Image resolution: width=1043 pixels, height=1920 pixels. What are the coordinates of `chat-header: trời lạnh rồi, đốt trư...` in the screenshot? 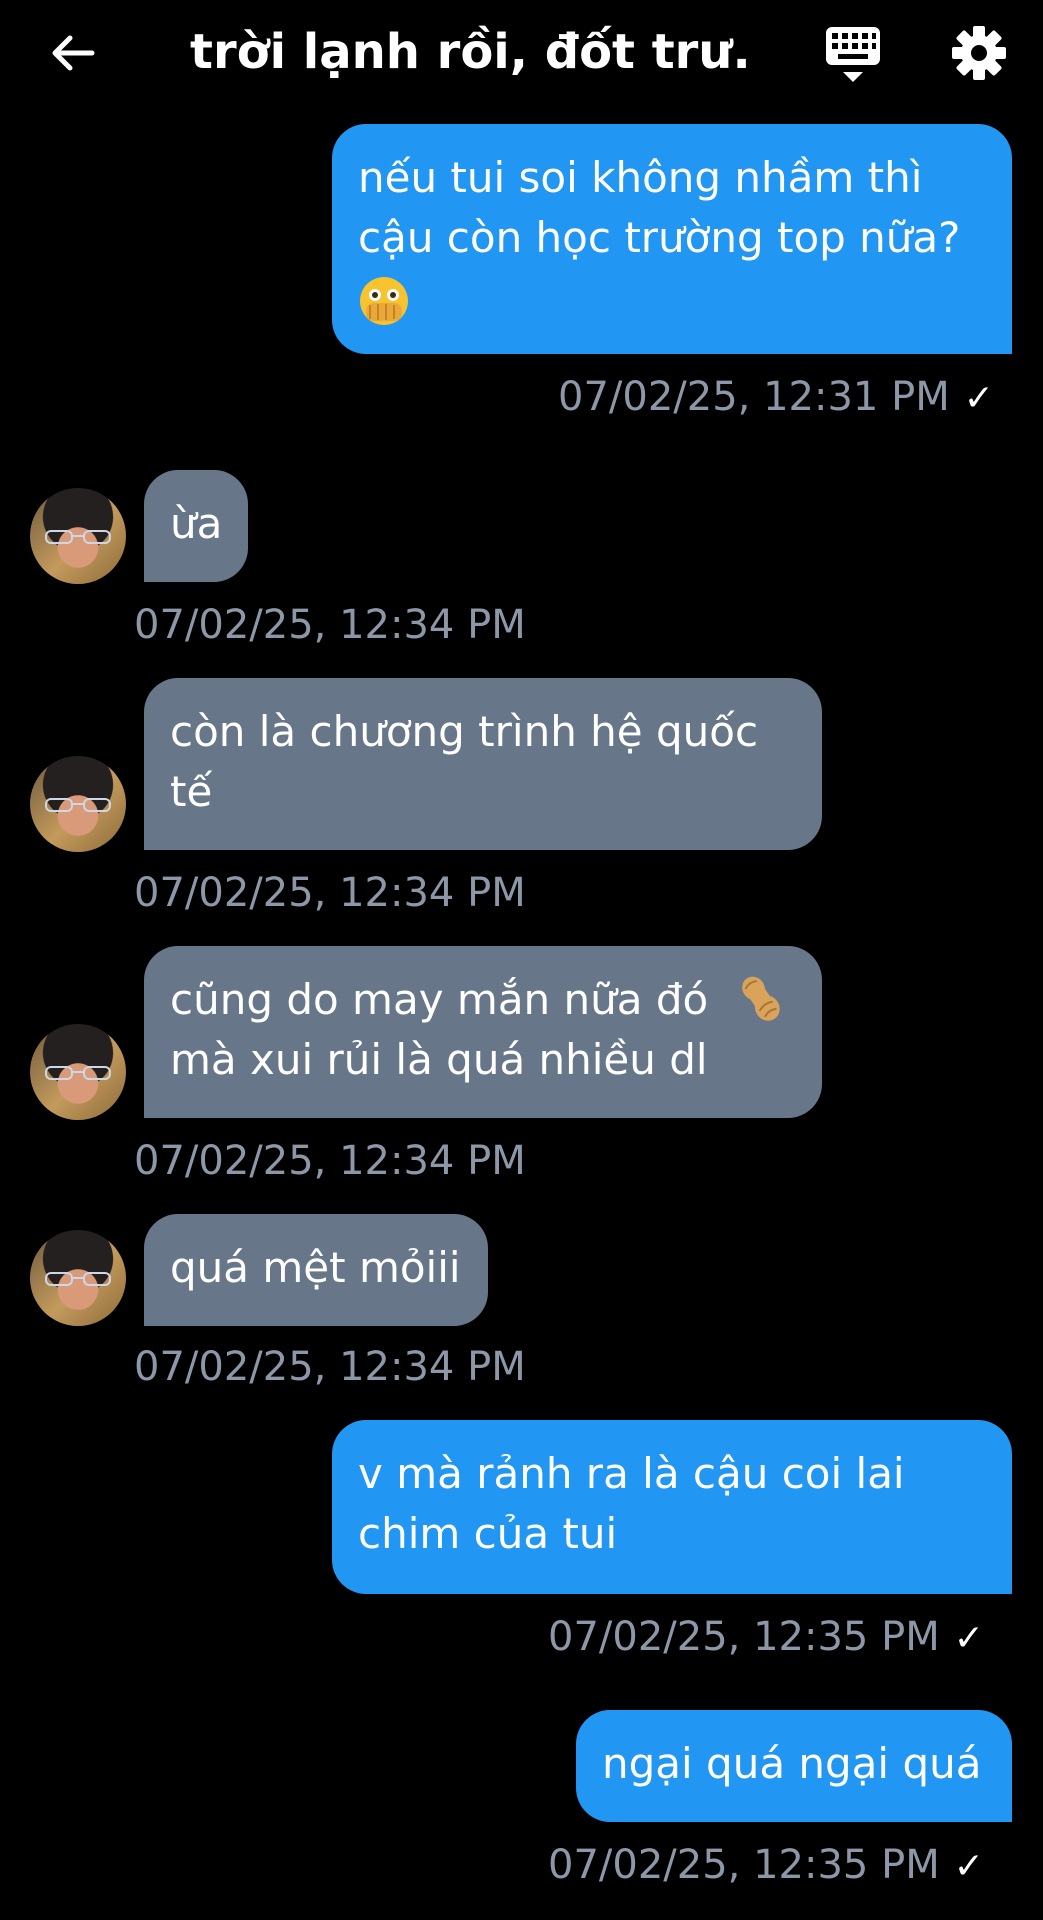 It's located at (521, 52).